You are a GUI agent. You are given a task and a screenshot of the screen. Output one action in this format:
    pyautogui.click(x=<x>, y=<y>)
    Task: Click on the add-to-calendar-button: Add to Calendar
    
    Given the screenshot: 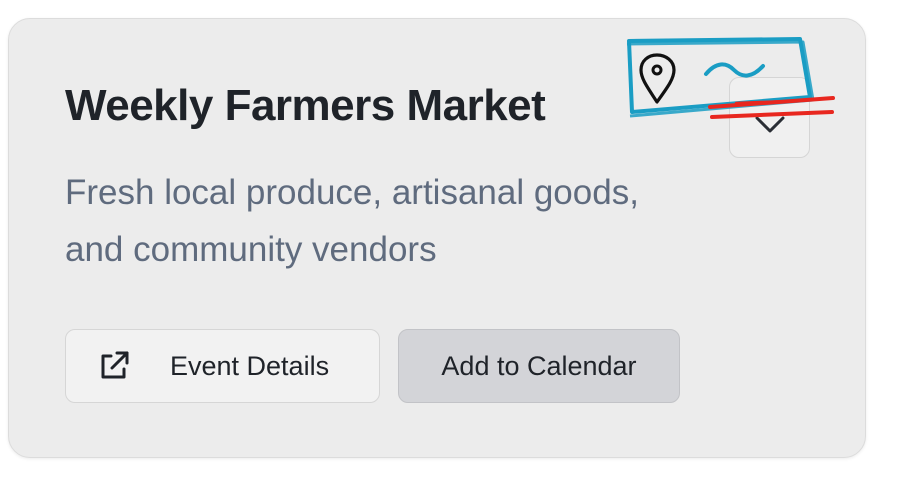 What is the action you would take?
    pyautogui.click(x=539, y=366)
    